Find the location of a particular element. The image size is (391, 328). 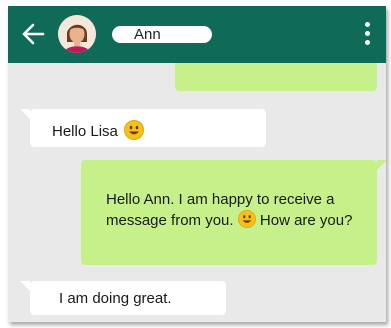

contact-name: Ann is located at coordinates (162, 34).